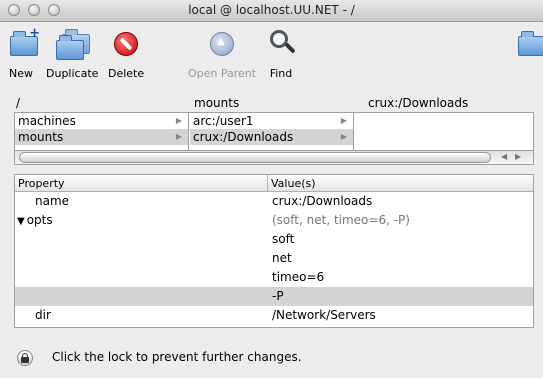 This screenshot has width=543, height=378. I want to click on browser-column-2: arc:/user1 ▶ crux:/Downloads ▶, so click(272, 132).